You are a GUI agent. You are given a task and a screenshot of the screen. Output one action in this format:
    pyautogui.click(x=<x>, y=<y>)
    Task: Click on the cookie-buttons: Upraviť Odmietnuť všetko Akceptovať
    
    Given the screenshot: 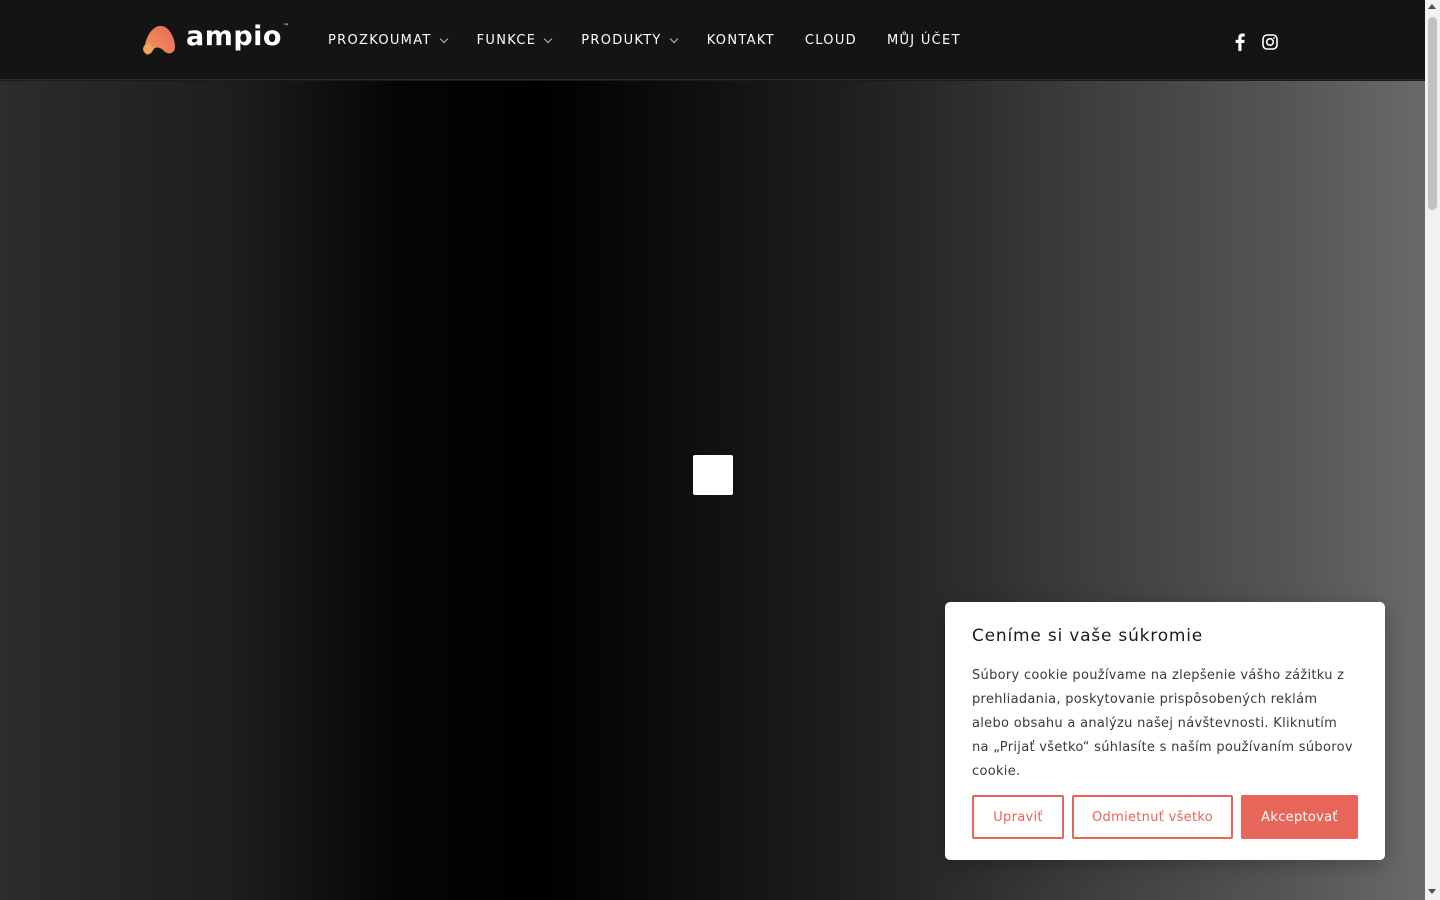 What is the action you would take?
    pyautogui.click(x=1165, y=817)
    